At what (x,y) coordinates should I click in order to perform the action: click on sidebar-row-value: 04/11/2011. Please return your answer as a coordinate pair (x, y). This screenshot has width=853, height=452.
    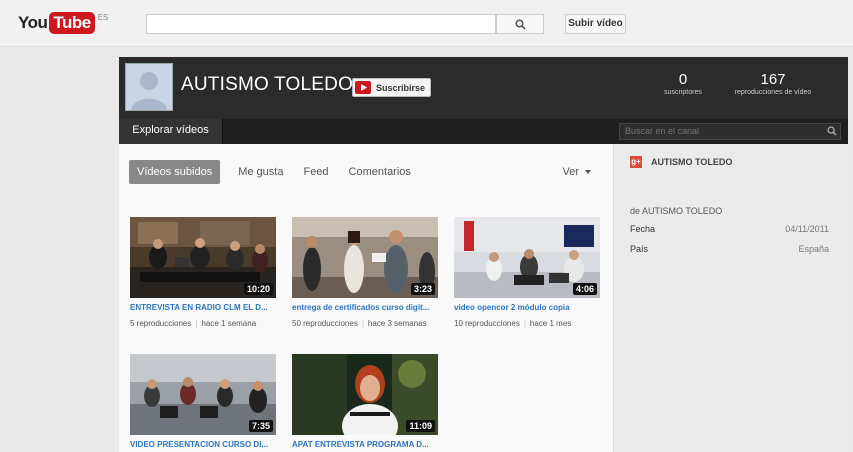
    Looking at the image, I should click on (807, 229).